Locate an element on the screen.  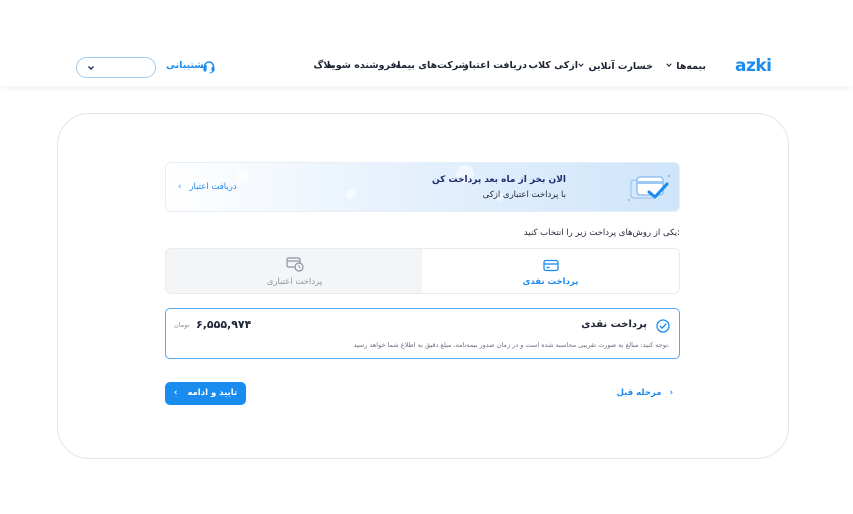
tab-label: پرداخت اعتباری is located at coordinates (294, 282).